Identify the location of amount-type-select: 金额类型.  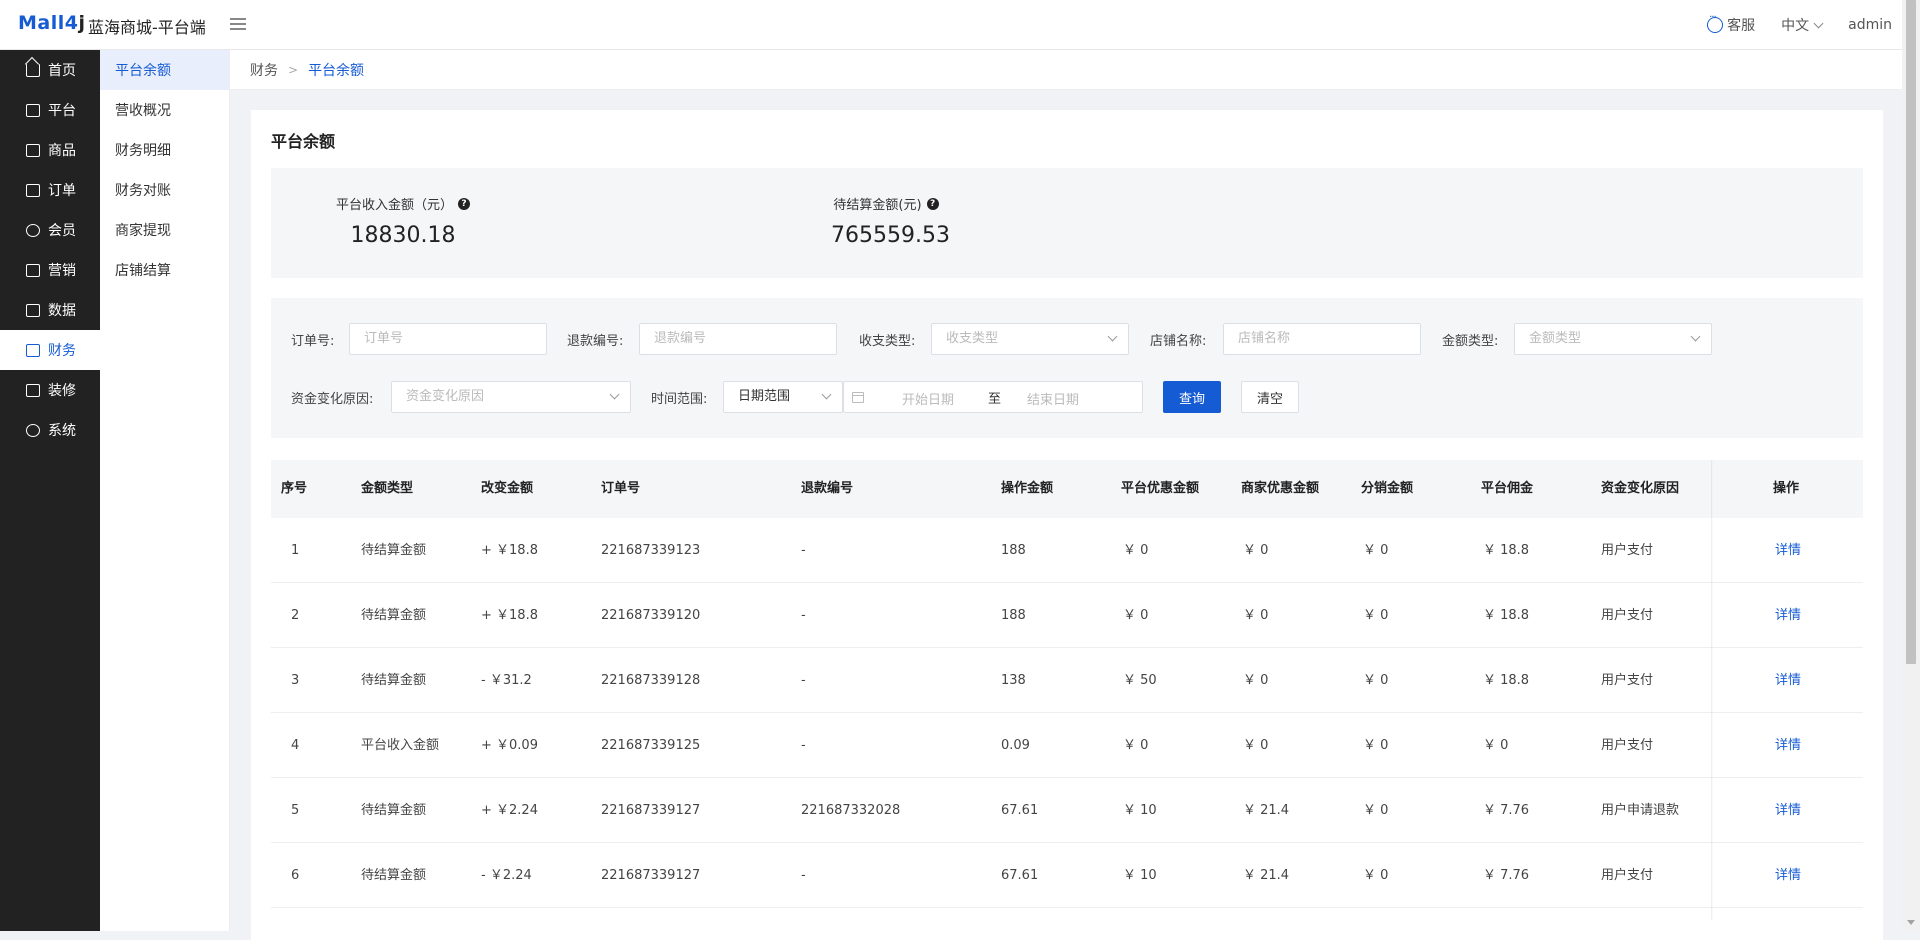
(1613, 339).